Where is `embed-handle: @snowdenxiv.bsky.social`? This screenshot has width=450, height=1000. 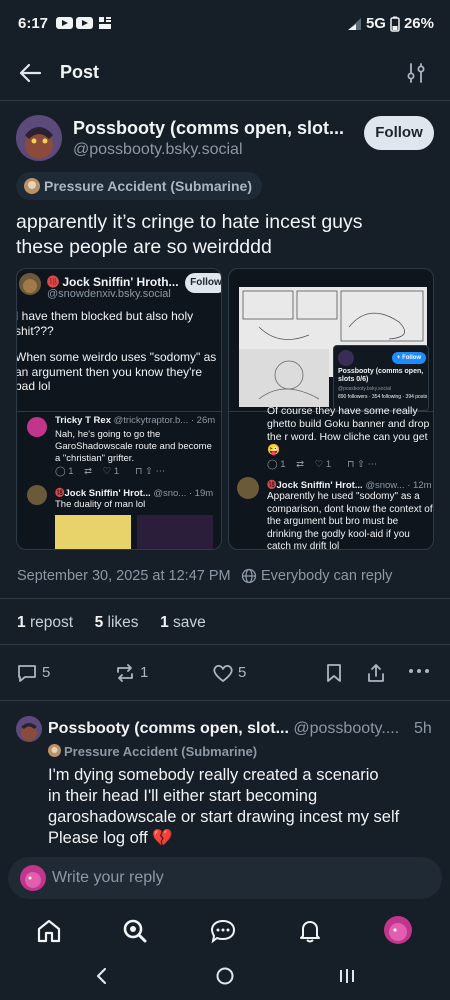
embed-handle: @snowdenxiv.bsky.social is located at coordinates (109, 294).